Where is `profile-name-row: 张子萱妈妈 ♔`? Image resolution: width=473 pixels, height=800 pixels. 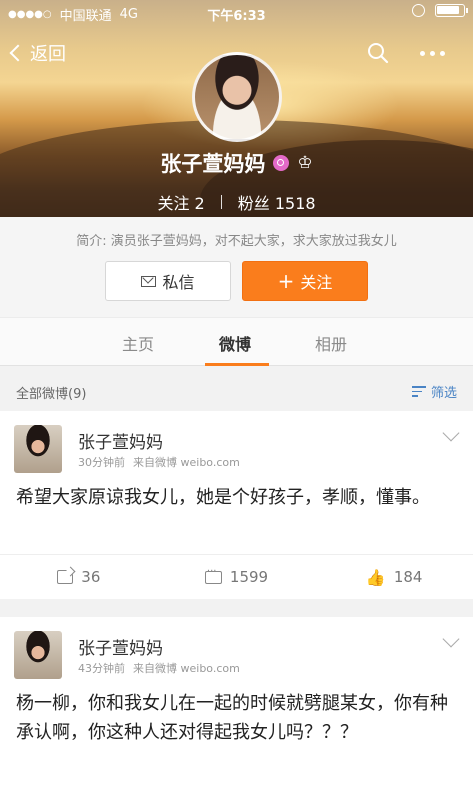
profile-name-row: 张子萱妈妈 ♔ is located at coordinates (236, 163).